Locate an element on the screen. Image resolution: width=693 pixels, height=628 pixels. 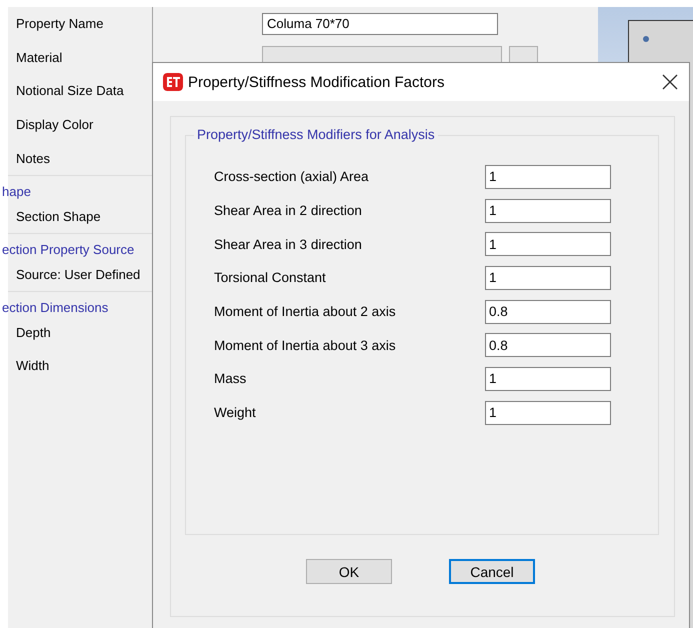
dialog-title: Property/Stiffness Modification Factors is located at coordinates (317, 82).